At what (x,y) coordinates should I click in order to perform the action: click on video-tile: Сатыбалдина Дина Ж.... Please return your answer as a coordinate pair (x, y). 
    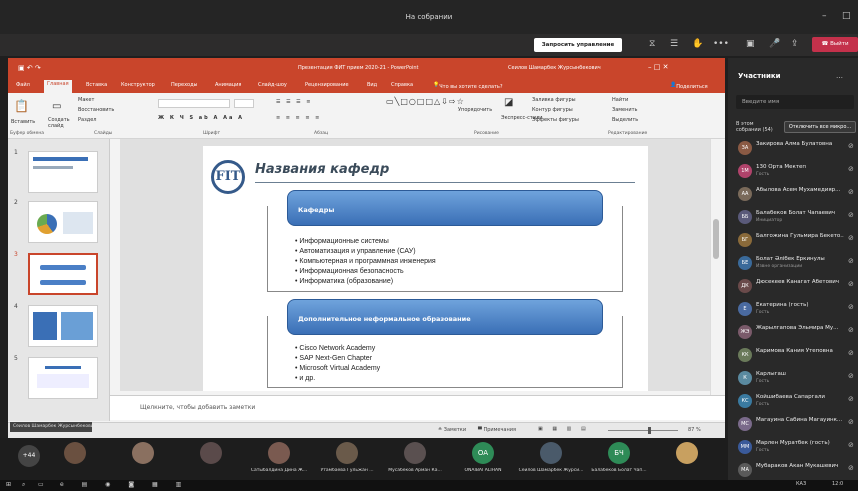
    Looking at the image, I should click on (279, 459).